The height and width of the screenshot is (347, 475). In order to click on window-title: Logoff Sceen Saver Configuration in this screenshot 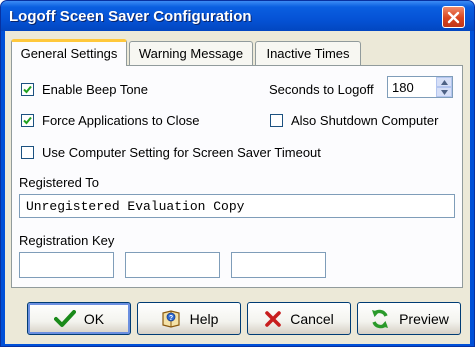, I will do `click(130, 16)`.